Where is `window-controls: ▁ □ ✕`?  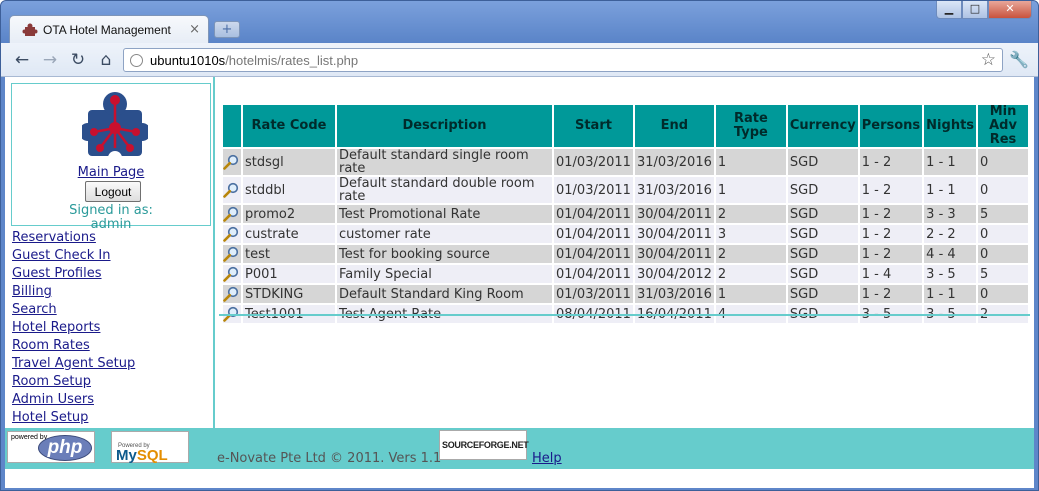
window-controls: ▁ □ ✕ is located at coordinates (984, 11).